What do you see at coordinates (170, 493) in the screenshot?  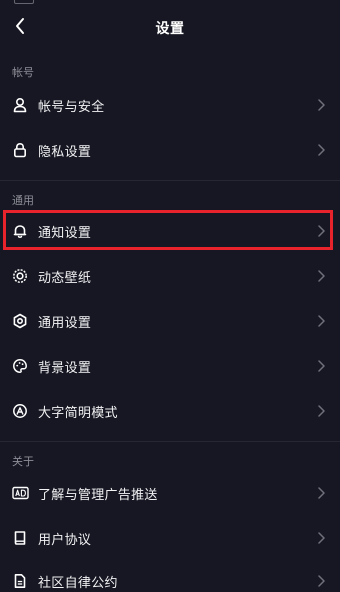 I see `settings-item-ad-management: 了解与管理广告推送` at bounding box center [170, 493].